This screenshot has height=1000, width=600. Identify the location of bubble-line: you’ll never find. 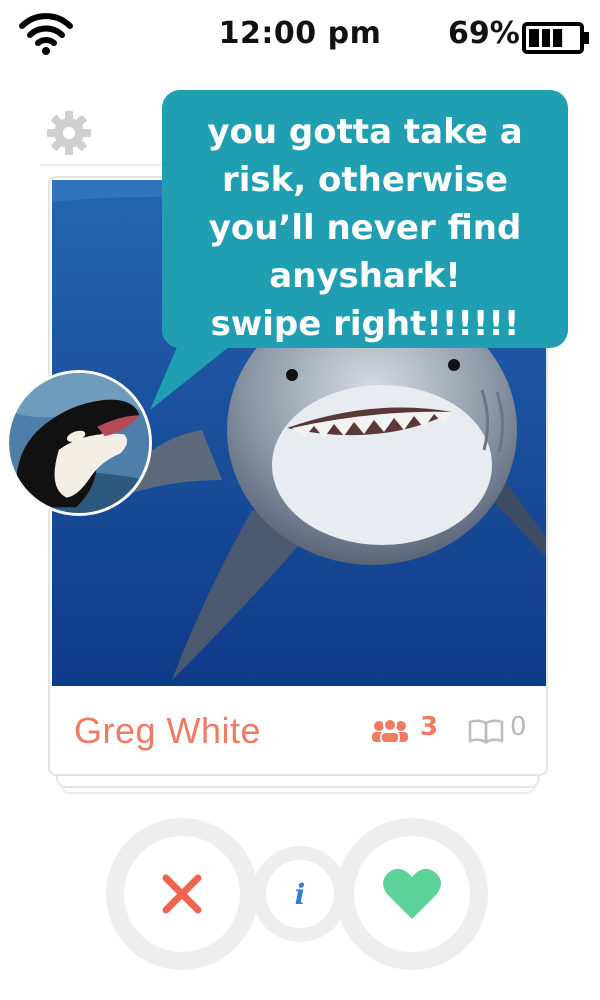
(365, 228).